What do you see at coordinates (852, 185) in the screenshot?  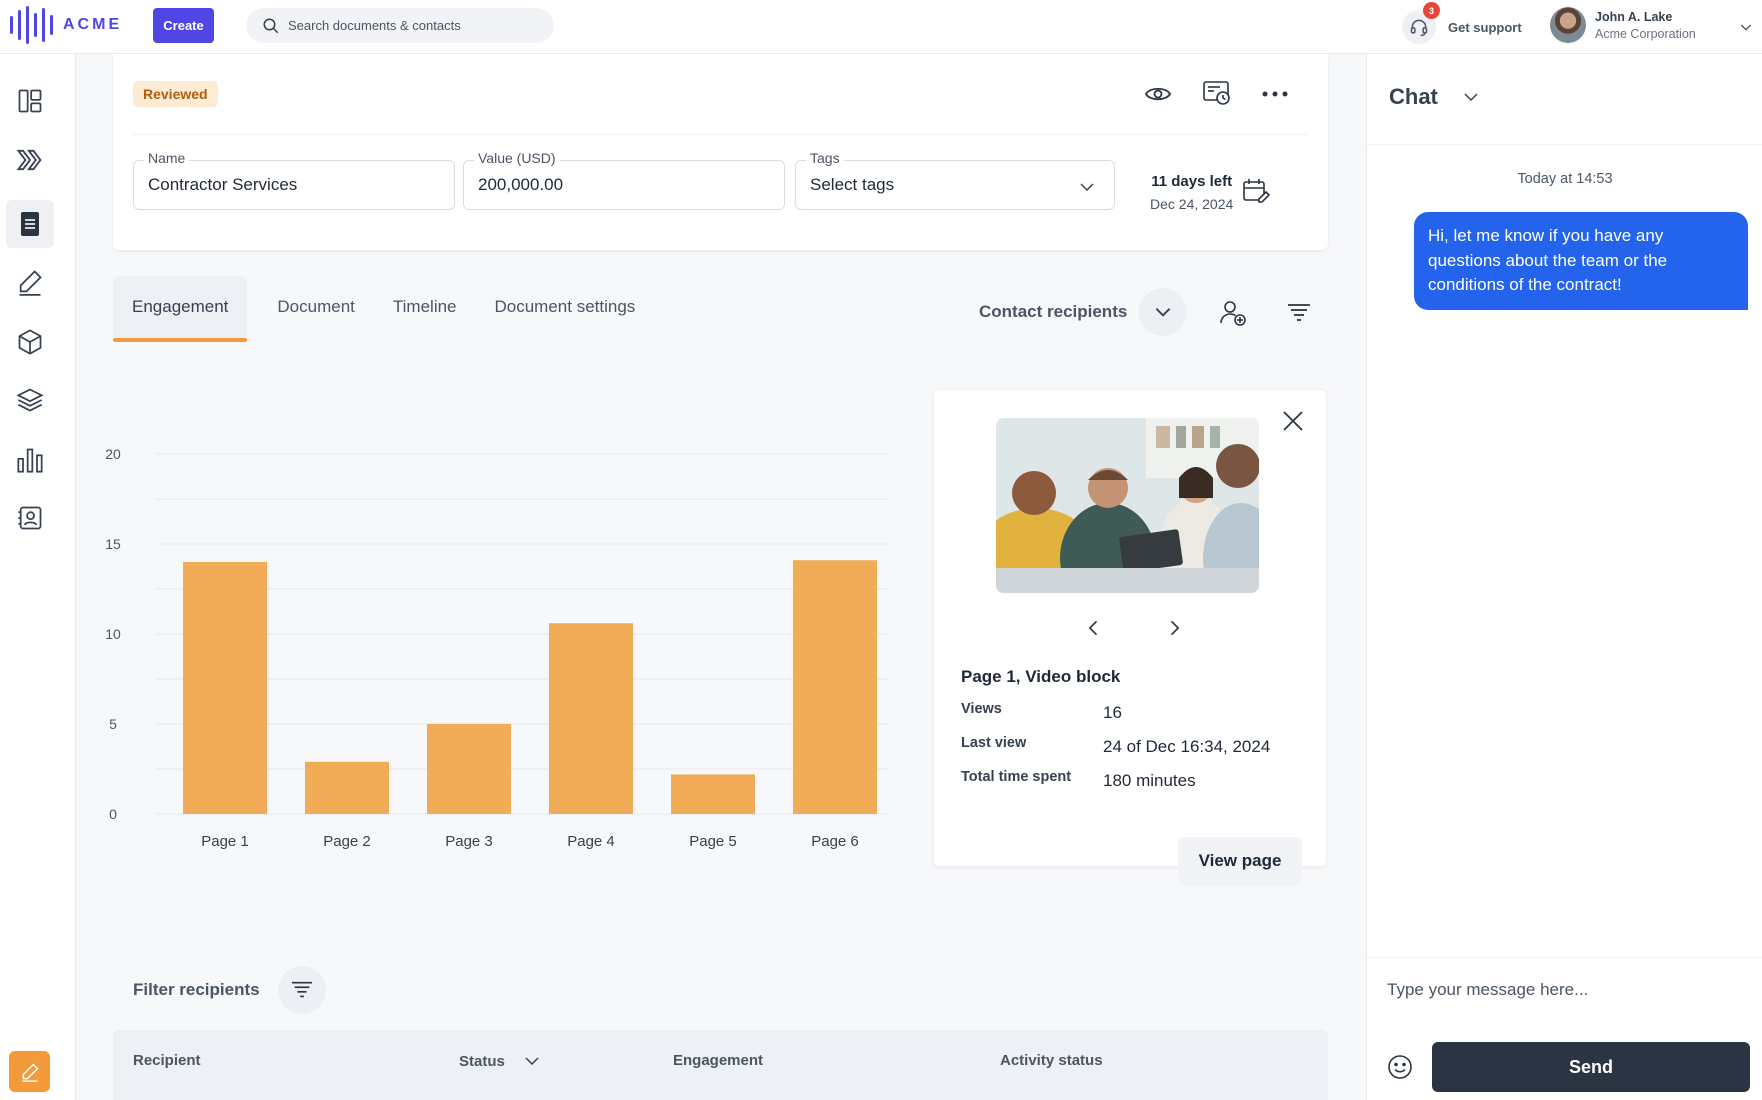 I see `tags-value: Select tags` at bounding box center [852, 185].